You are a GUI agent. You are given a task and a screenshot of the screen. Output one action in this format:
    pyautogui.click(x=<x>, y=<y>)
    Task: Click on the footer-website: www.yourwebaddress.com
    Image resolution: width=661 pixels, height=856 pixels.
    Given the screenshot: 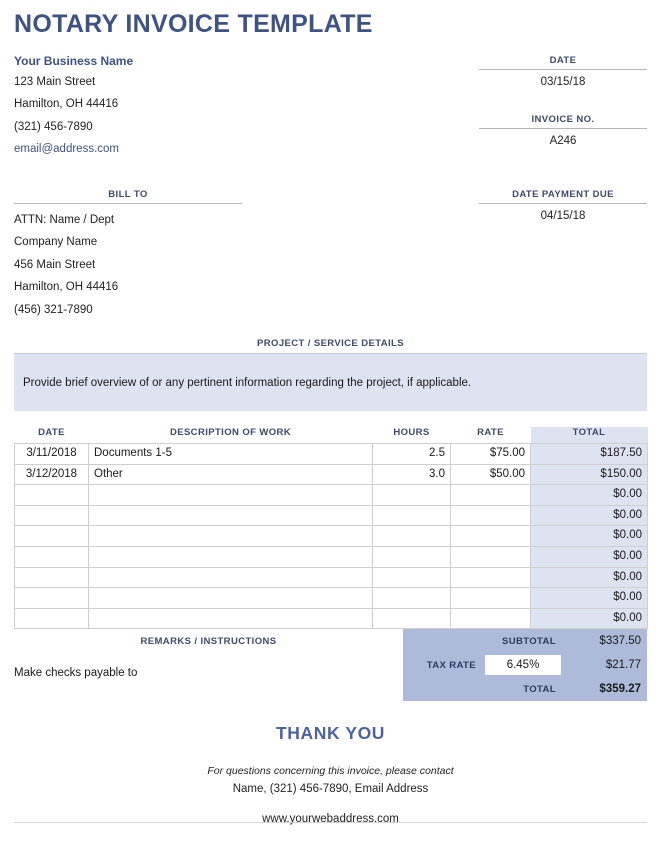 What is the action you would take?
    pyautogui.click(x=330, y=819)
    